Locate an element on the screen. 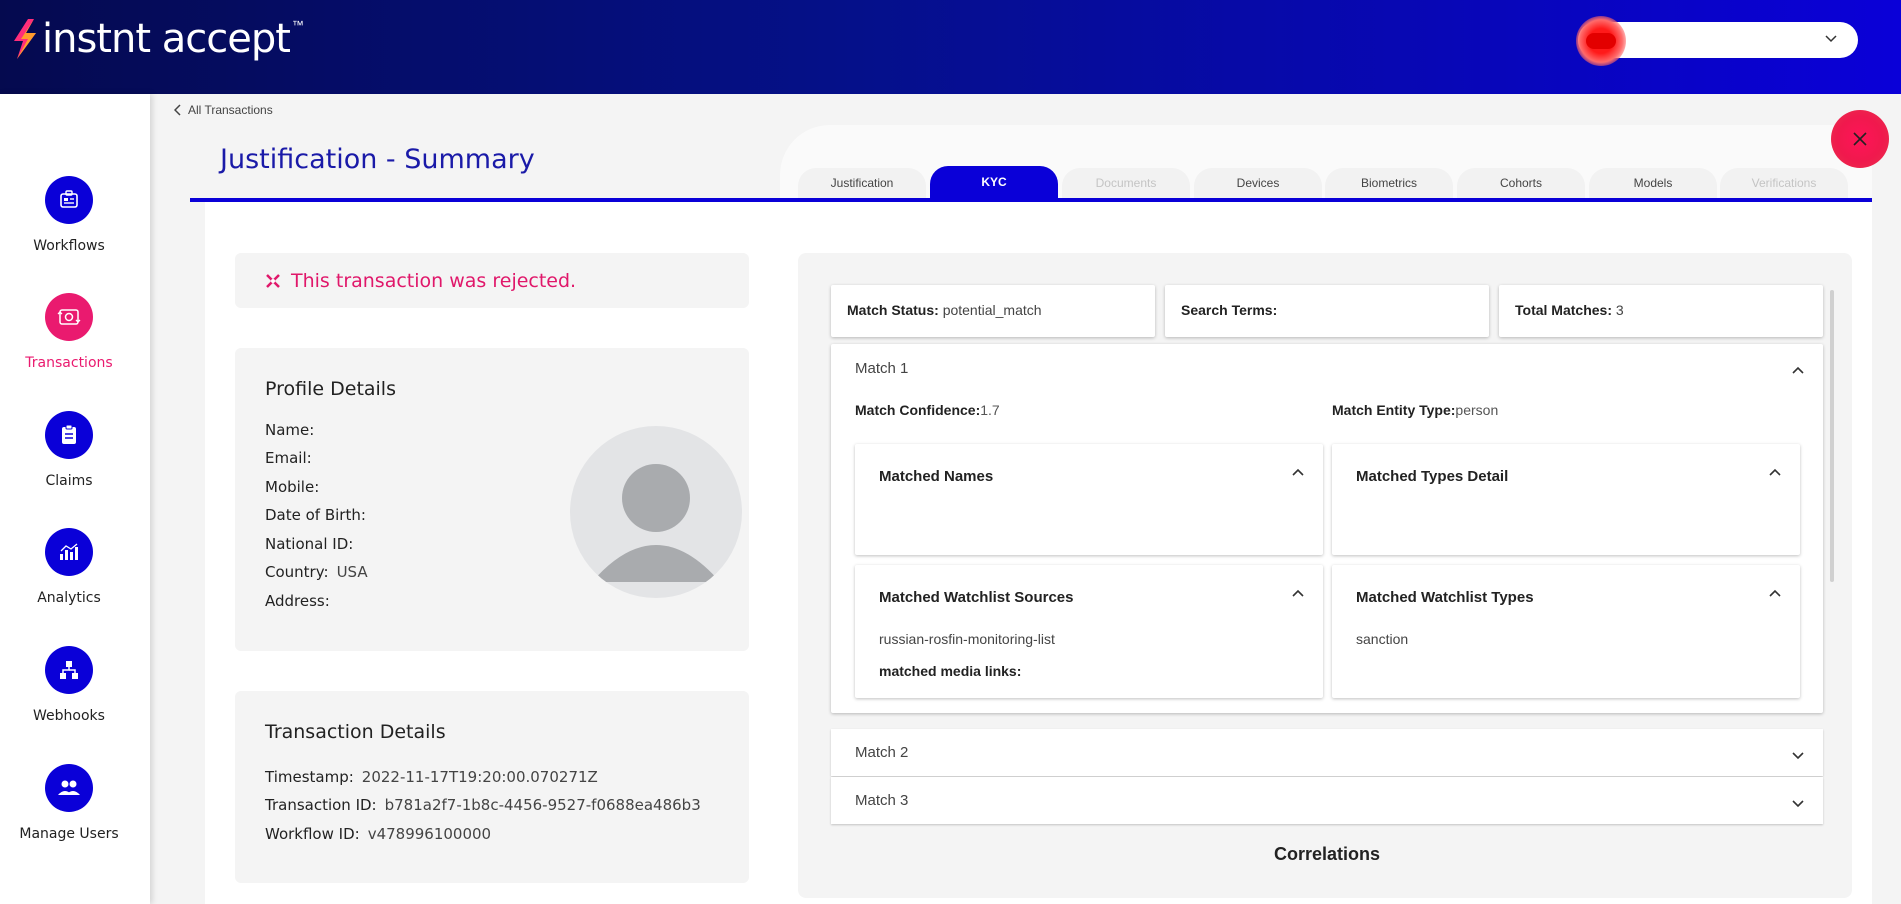  watchlist-source-value: russian-rosfin-monitoring-list is located at coordinates (967, 639).